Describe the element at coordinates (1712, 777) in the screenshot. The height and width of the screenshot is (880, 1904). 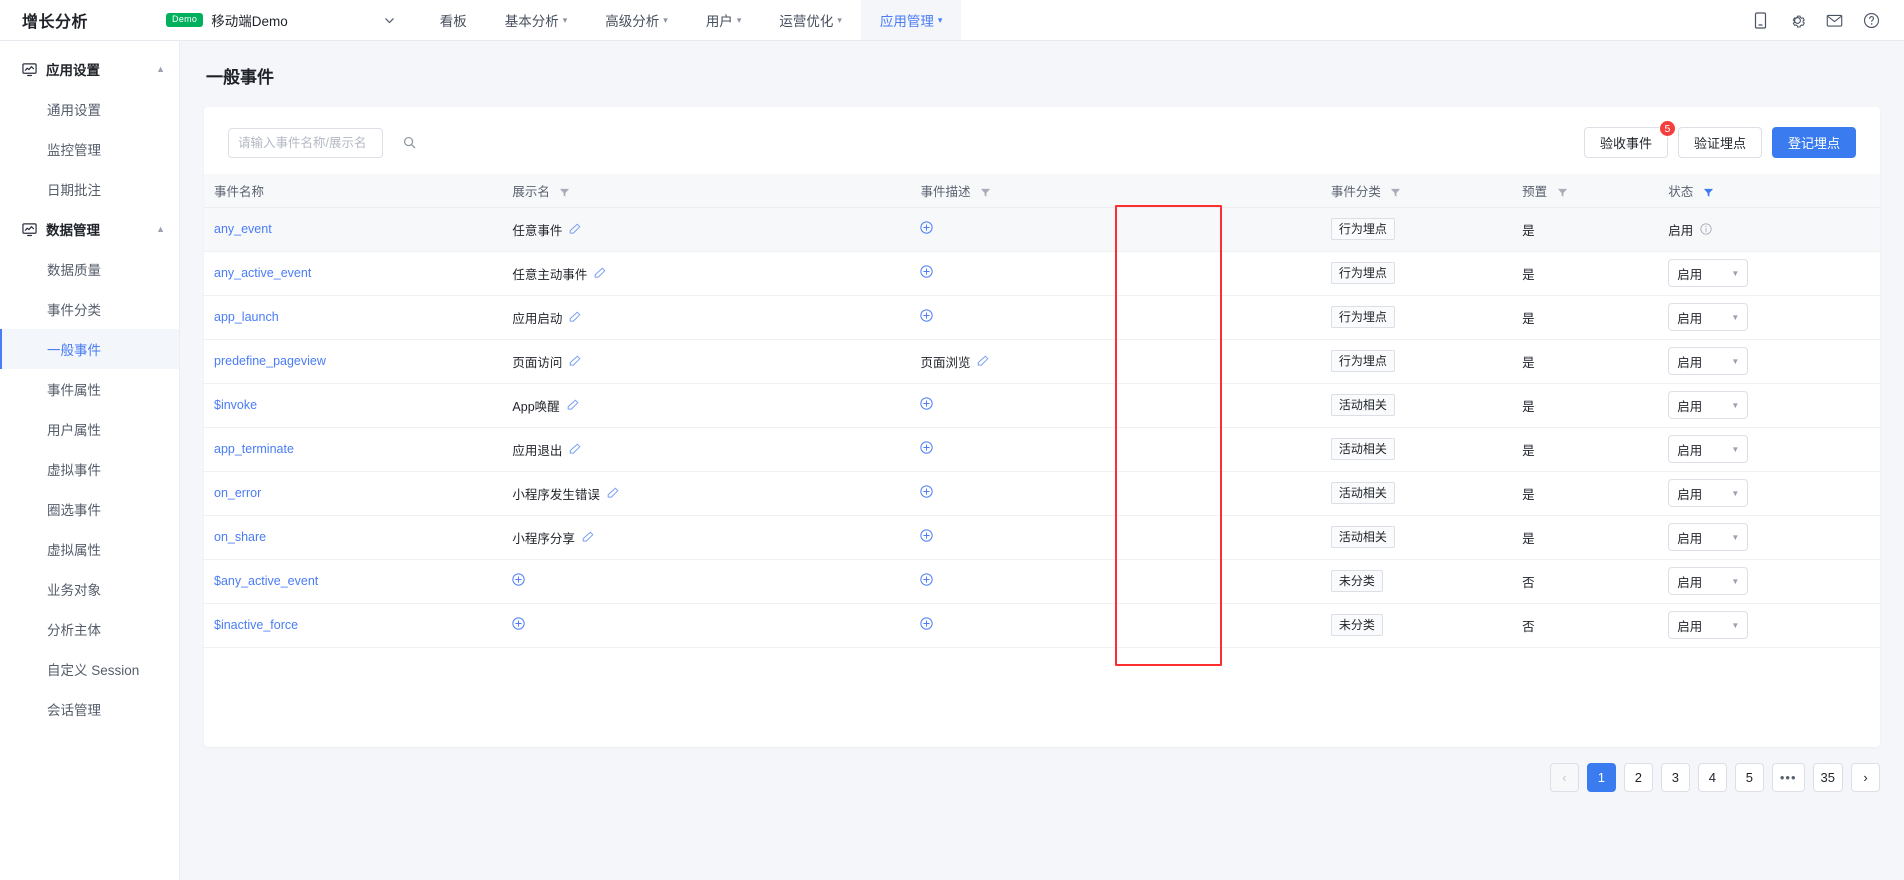
I see `pagination-page-4: 4` at that location.